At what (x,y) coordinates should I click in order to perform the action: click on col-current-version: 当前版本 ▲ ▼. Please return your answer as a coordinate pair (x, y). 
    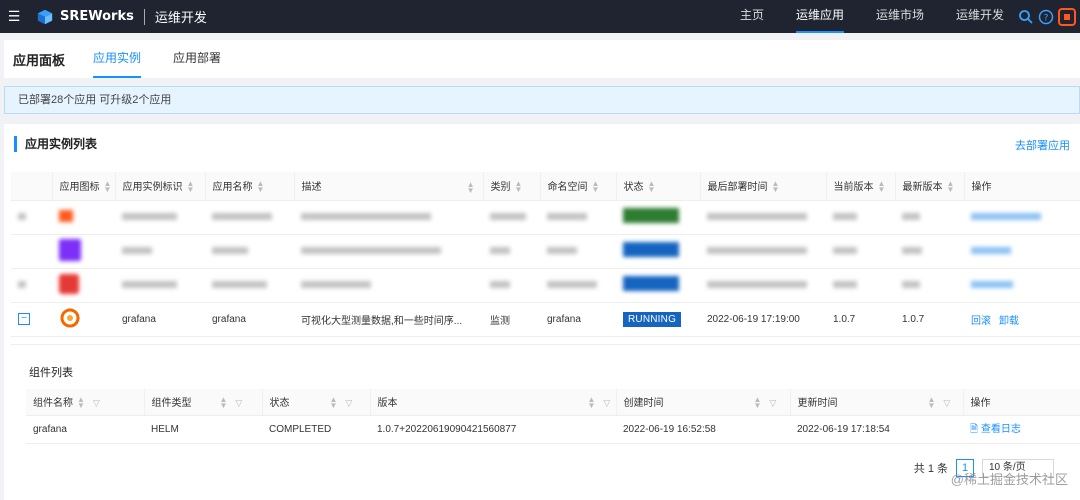
    Looking at the image, I should click on (861, 186).